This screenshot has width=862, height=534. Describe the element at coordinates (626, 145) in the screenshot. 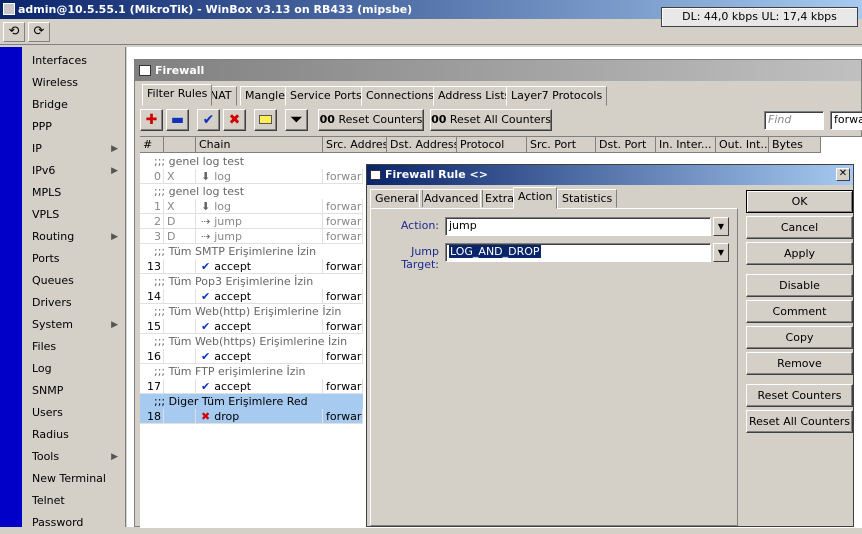

I see `column-header: Dst. Port` at that location.